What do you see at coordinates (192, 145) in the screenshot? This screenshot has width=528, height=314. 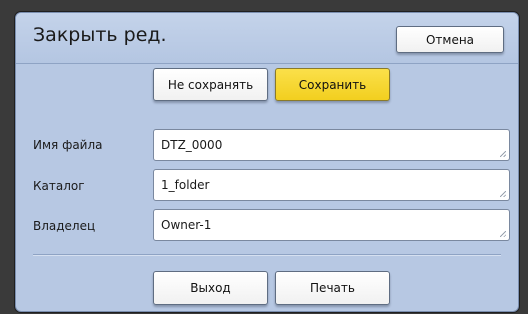 I see `file-name-value: DTZ_0000` at bounding box center [192, 145].